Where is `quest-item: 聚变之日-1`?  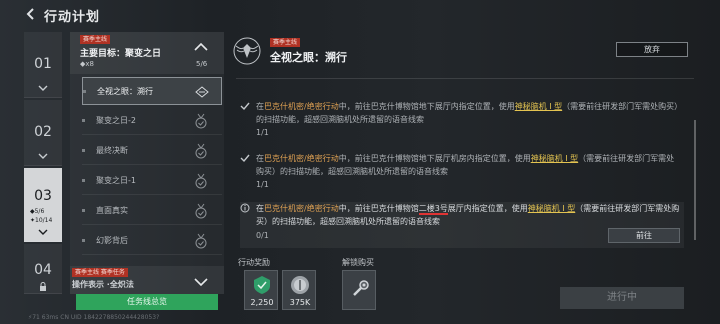 quest-item: 聚变之日-1 is located at coordinates (152, 181).